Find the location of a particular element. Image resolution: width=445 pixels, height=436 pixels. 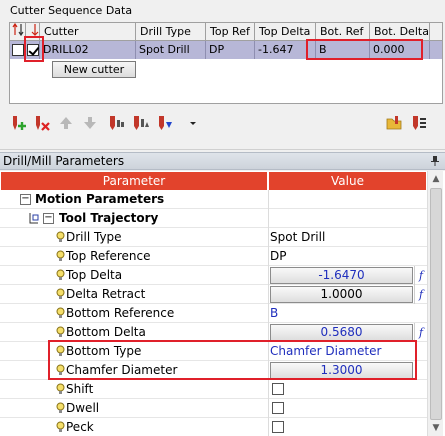

param-row-shift: Shift is located at coordinates (213, 389).